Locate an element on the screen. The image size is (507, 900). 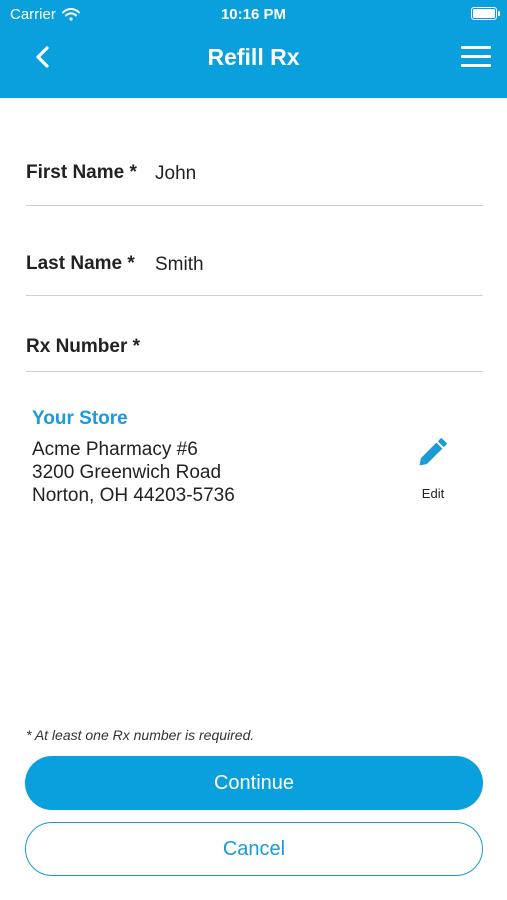
nav-bar: Refill Rx is located at coordinates (253, 58).